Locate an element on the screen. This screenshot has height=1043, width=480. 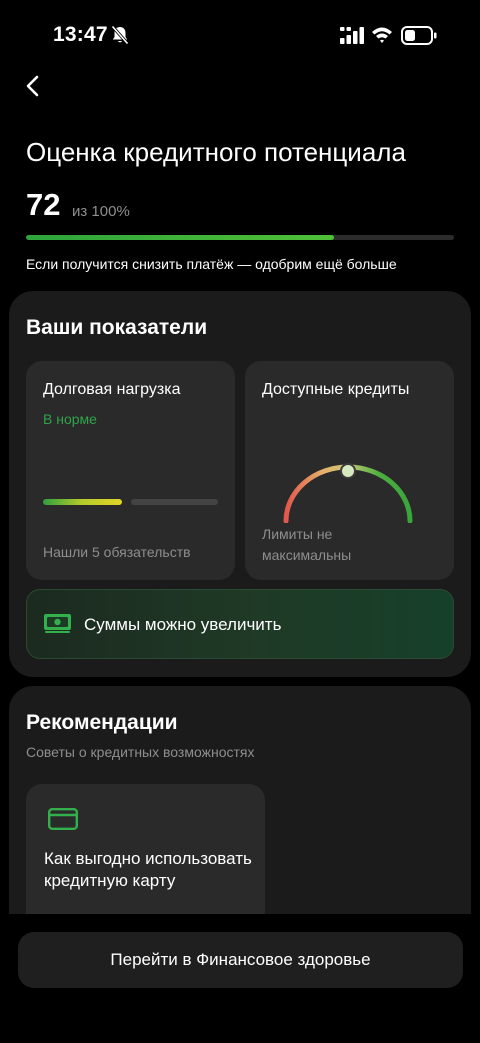
page-title: Оценка кредитного потенциала is located at coordinates (216, 152).